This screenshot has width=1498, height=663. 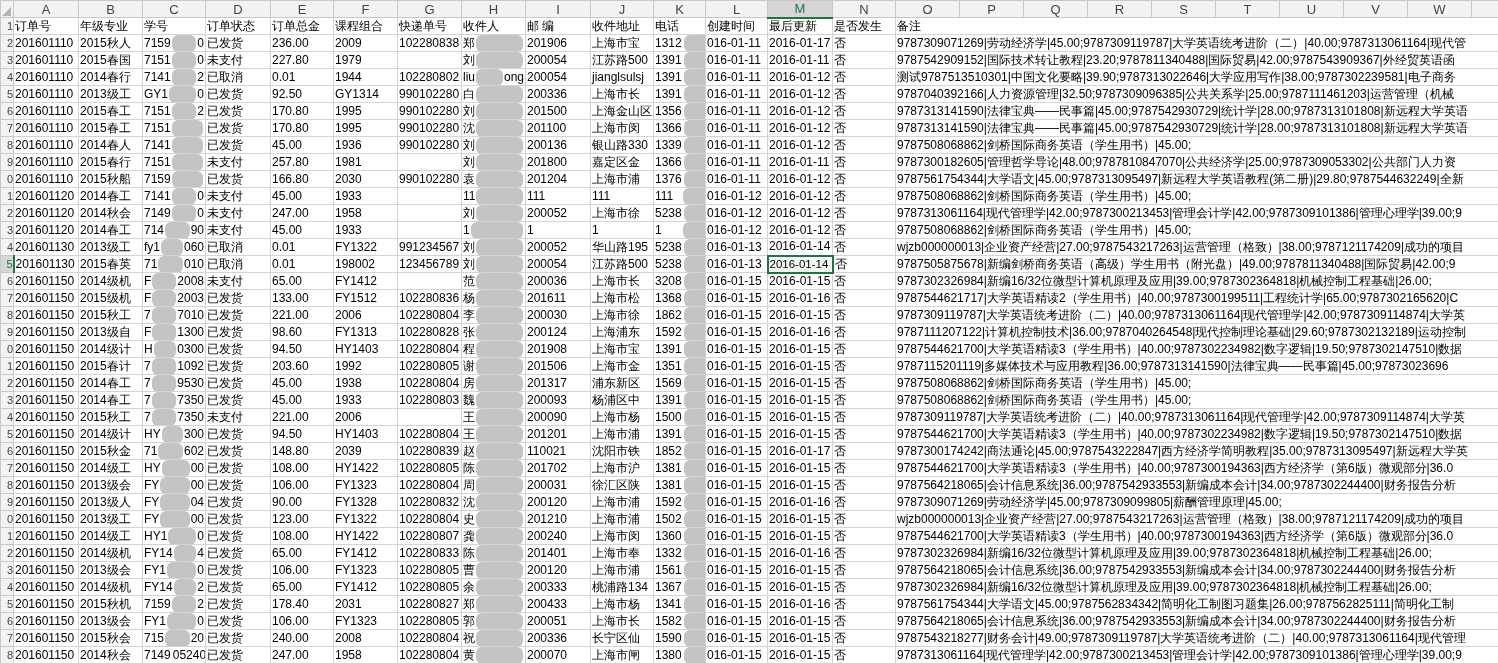 I want to click on column-header: D, so click(x=238, y=9).